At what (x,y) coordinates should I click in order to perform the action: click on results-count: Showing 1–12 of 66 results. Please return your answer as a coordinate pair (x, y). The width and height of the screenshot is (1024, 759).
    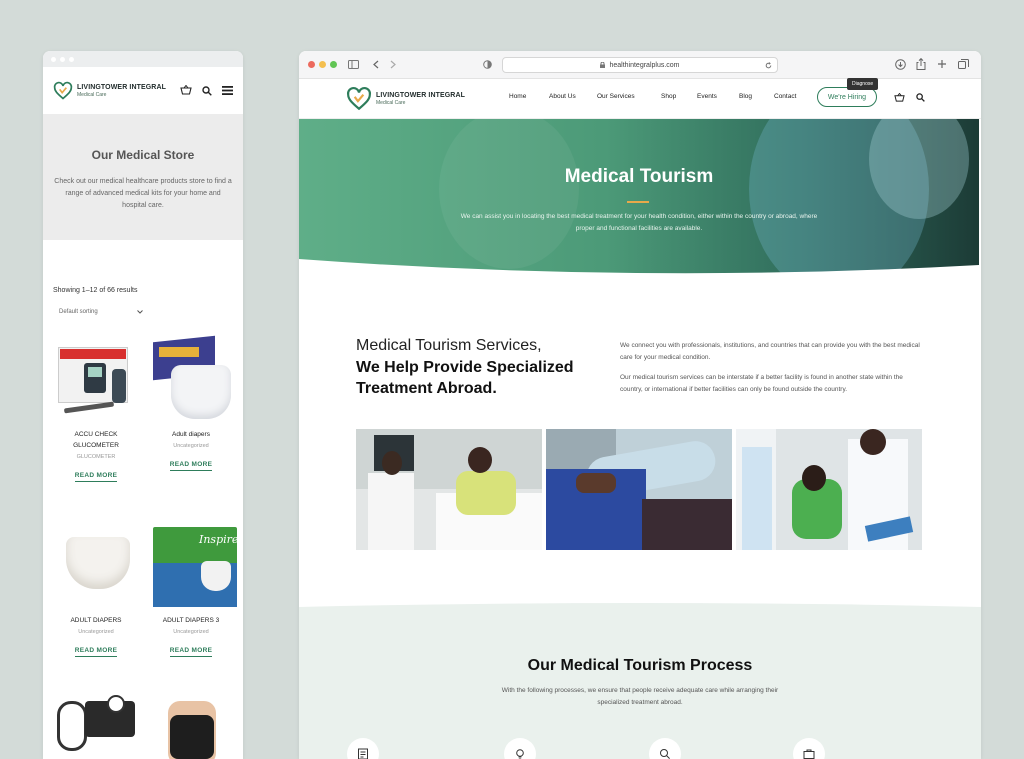
    Looking at the image, I should click on (95, 290).